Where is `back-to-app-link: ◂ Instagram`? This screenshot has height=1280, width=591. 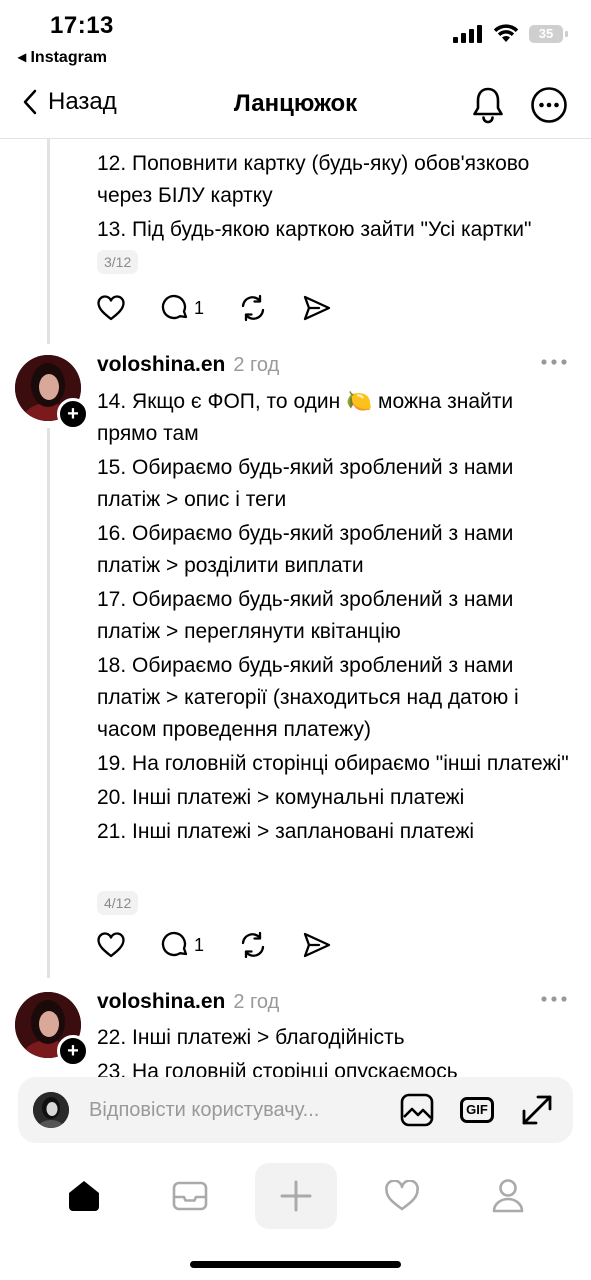
back-to-app-link: ◂ Instagram is located at coordinates (62, 57).